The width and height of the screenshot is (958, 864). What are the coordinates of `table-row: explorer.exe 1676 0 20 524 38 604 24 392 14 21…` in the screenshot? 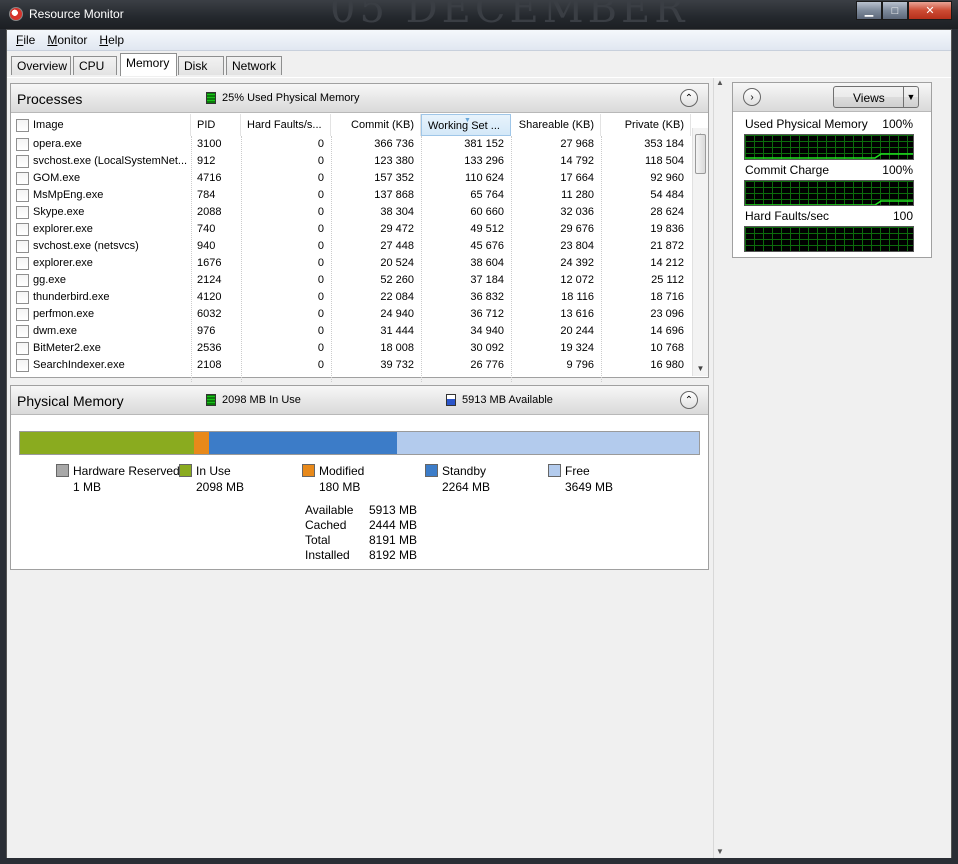 It's located at (353, 263).